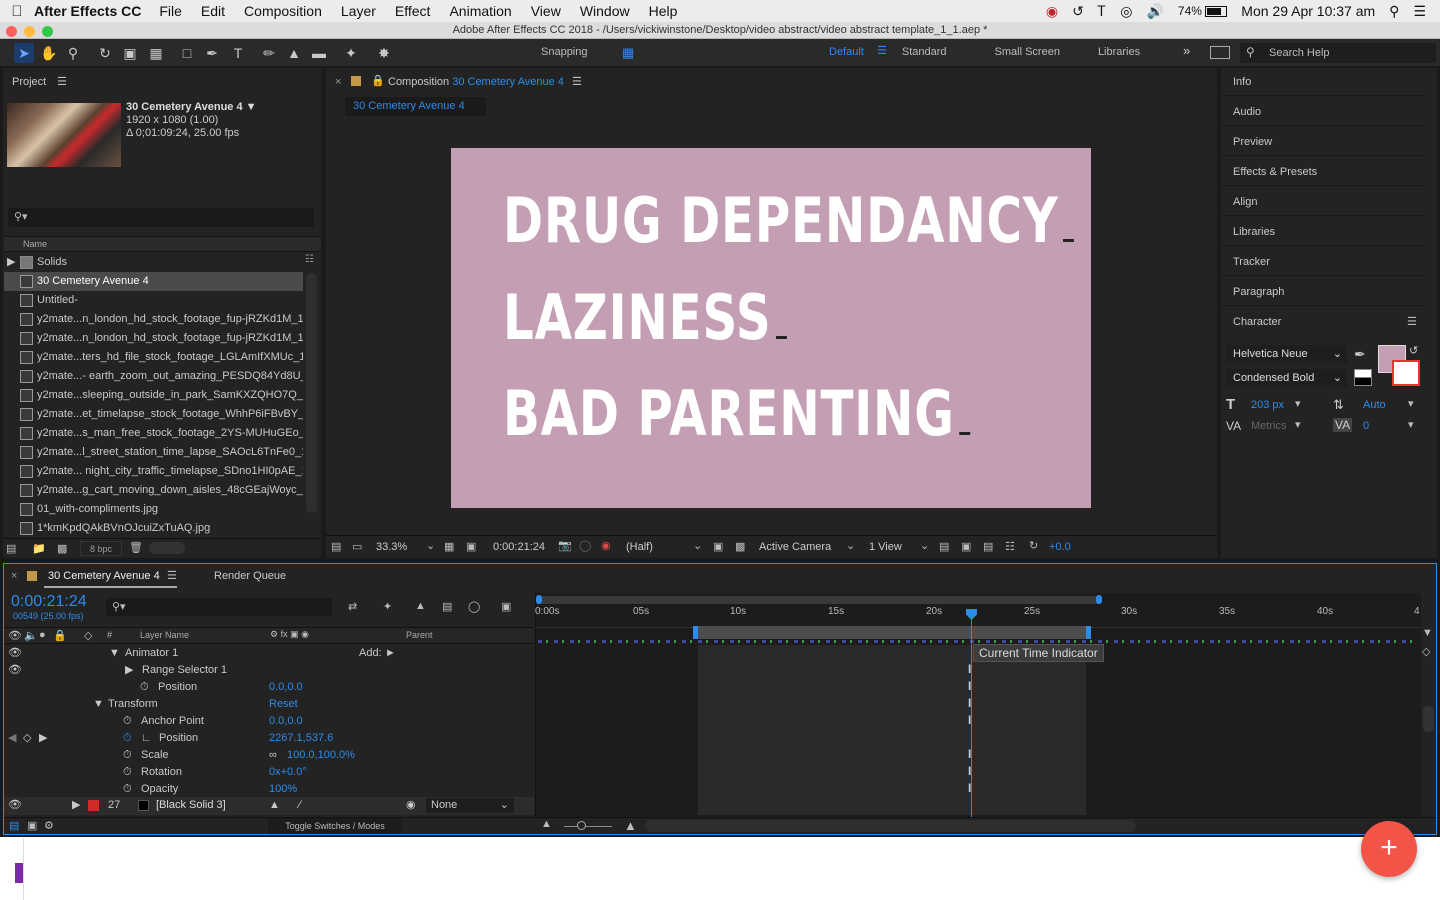 Image resolution: width=1440 pixels, height=900 pixels. I want to click on pen-tool-icon: ✒, so click(212, 53).